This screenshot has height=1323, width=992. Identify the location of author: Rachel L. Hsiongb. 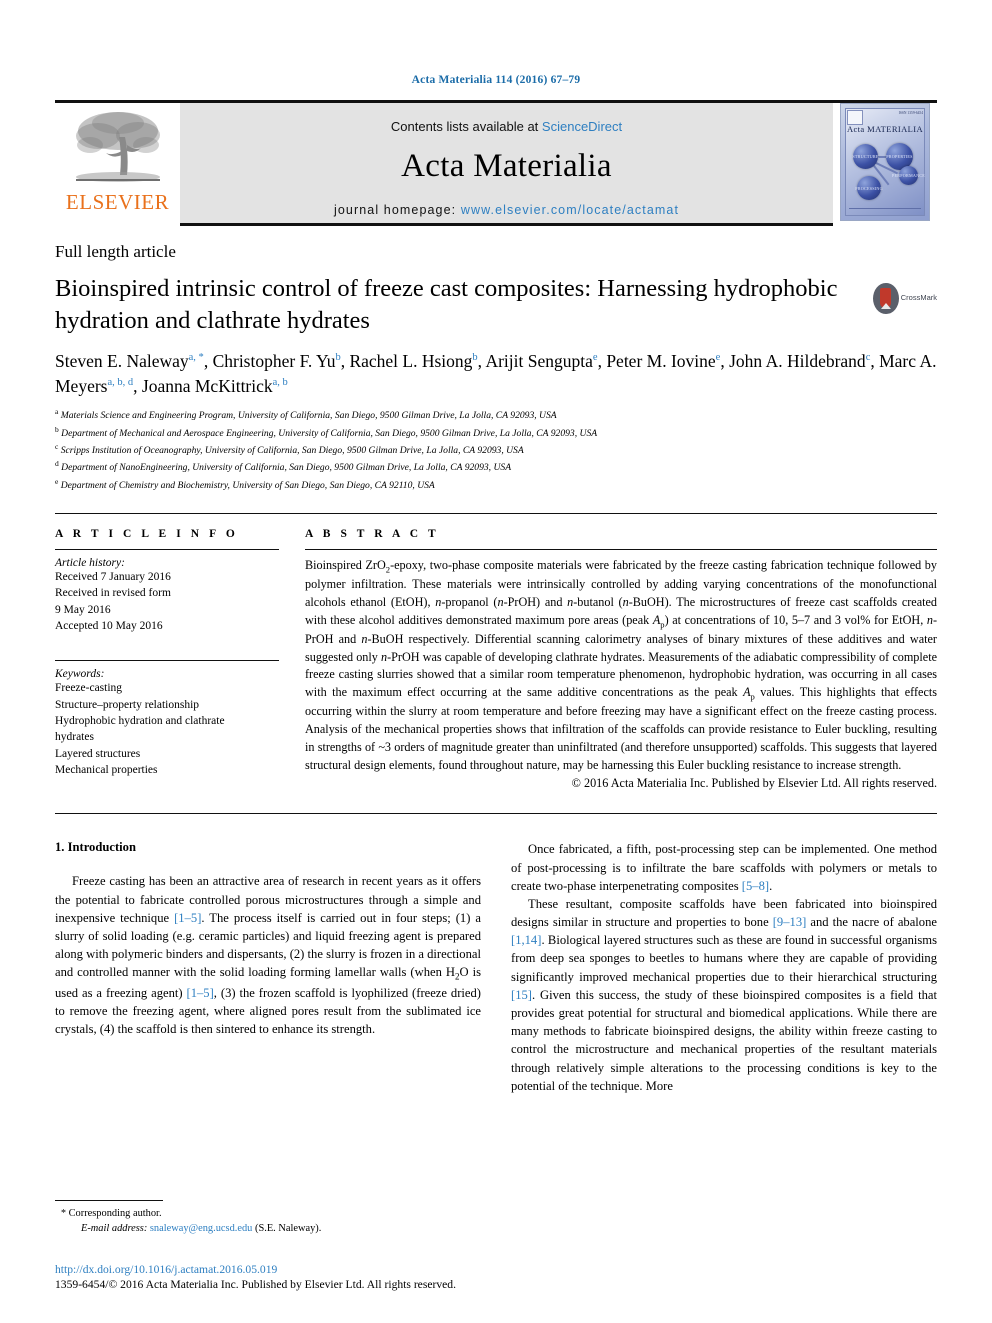
(413, 361).